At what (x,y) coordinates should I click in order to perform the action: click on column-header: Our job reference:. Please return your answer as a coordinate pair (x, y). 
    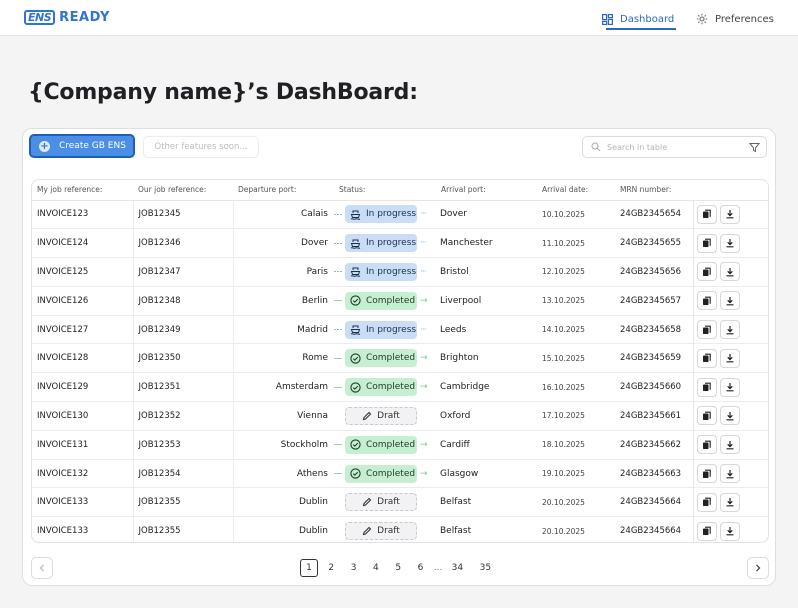
    Looking at the image, I should click on (183, 190).